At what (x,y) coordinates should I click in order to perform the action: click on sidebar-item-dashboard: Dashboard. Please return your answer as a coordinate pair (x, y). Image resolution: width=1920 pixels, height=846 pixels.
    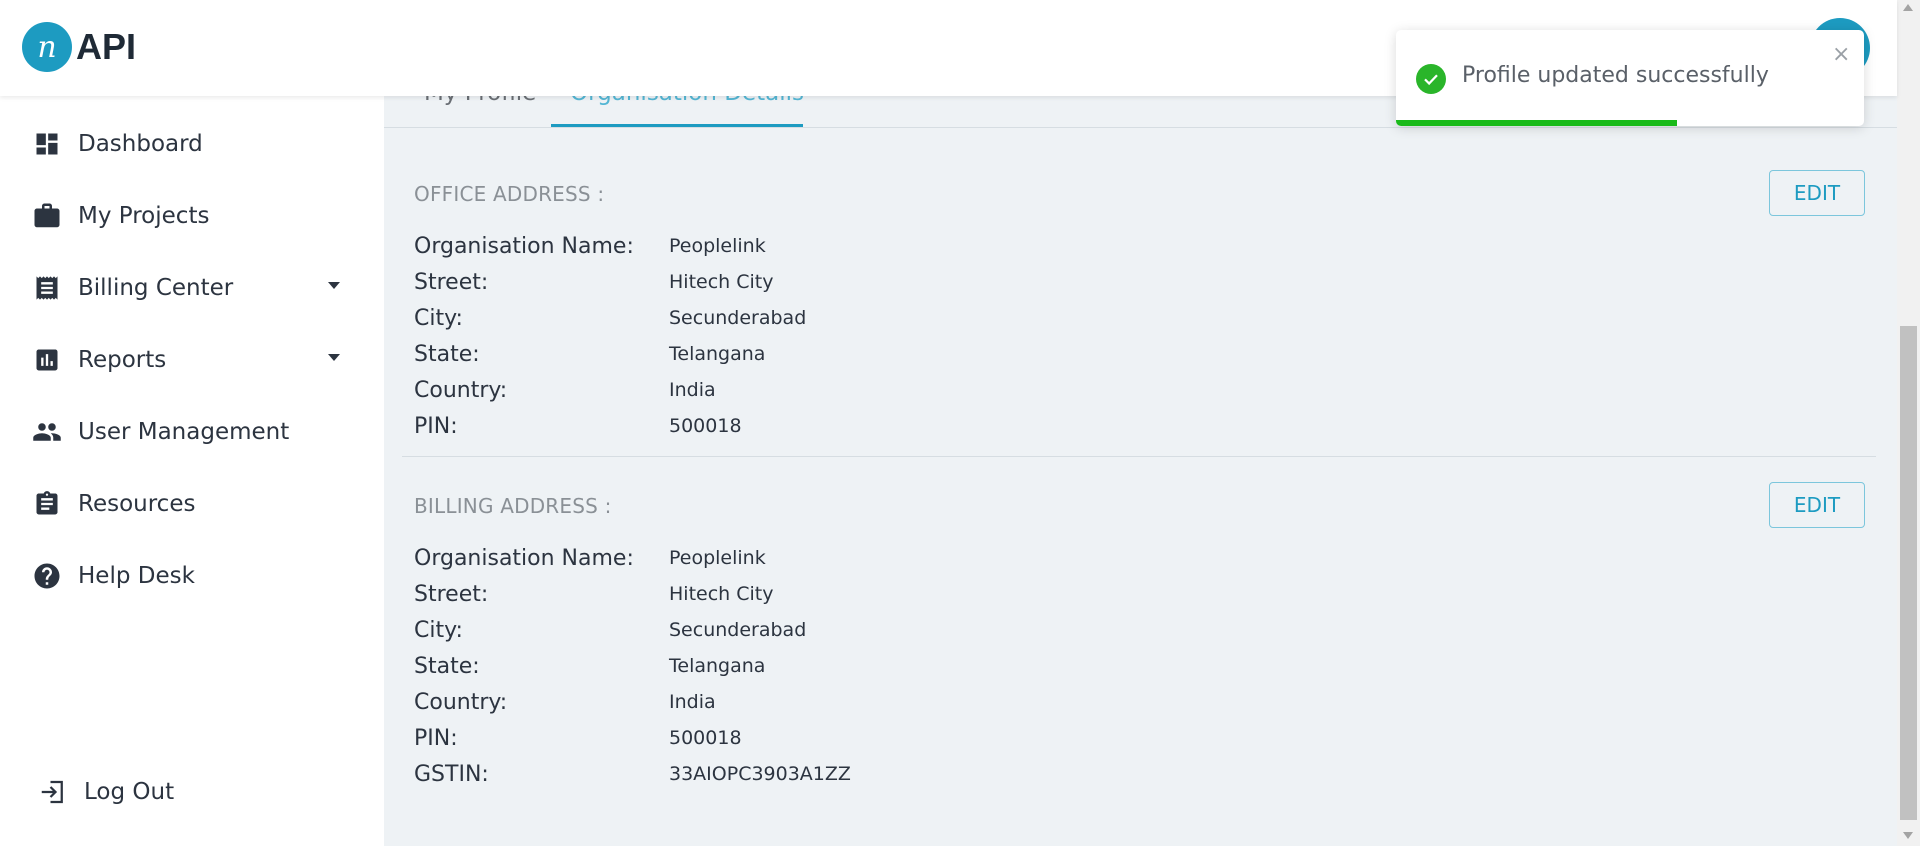
    Looking at the image, I should click on (192, 144).